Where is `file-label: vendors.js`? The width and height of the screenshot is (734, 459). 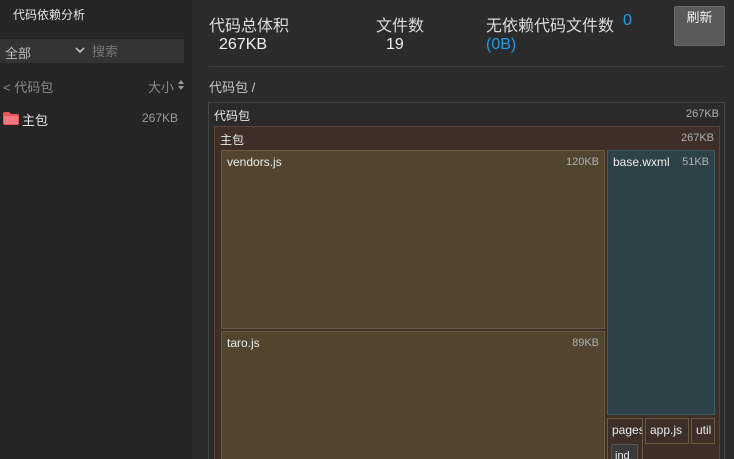 file-label: vendors.js is located at coordinates (254, 162).